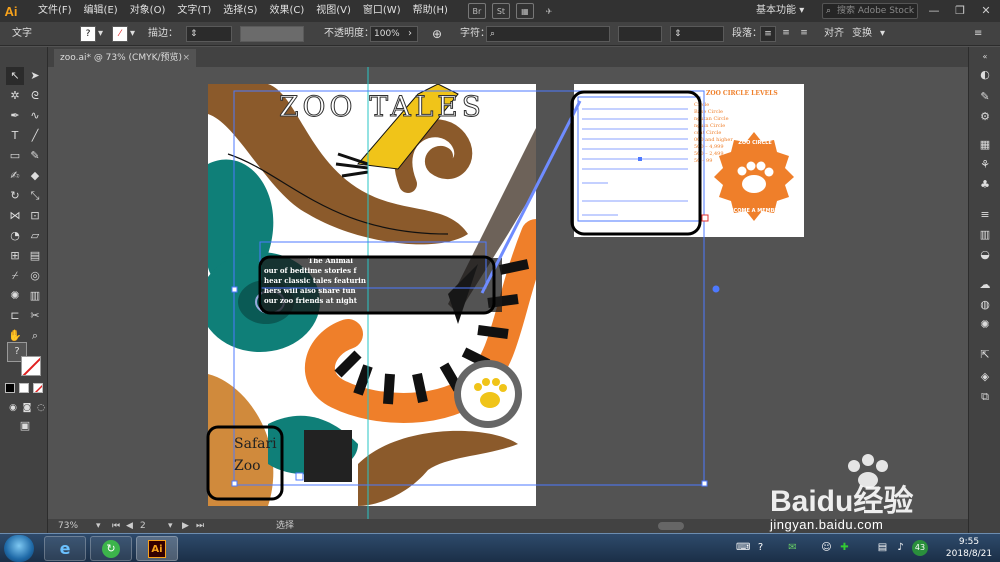 This screenshot has height=562, width=1000. I want to click on last-artboard-icon: ⏭, so click(200, 526).